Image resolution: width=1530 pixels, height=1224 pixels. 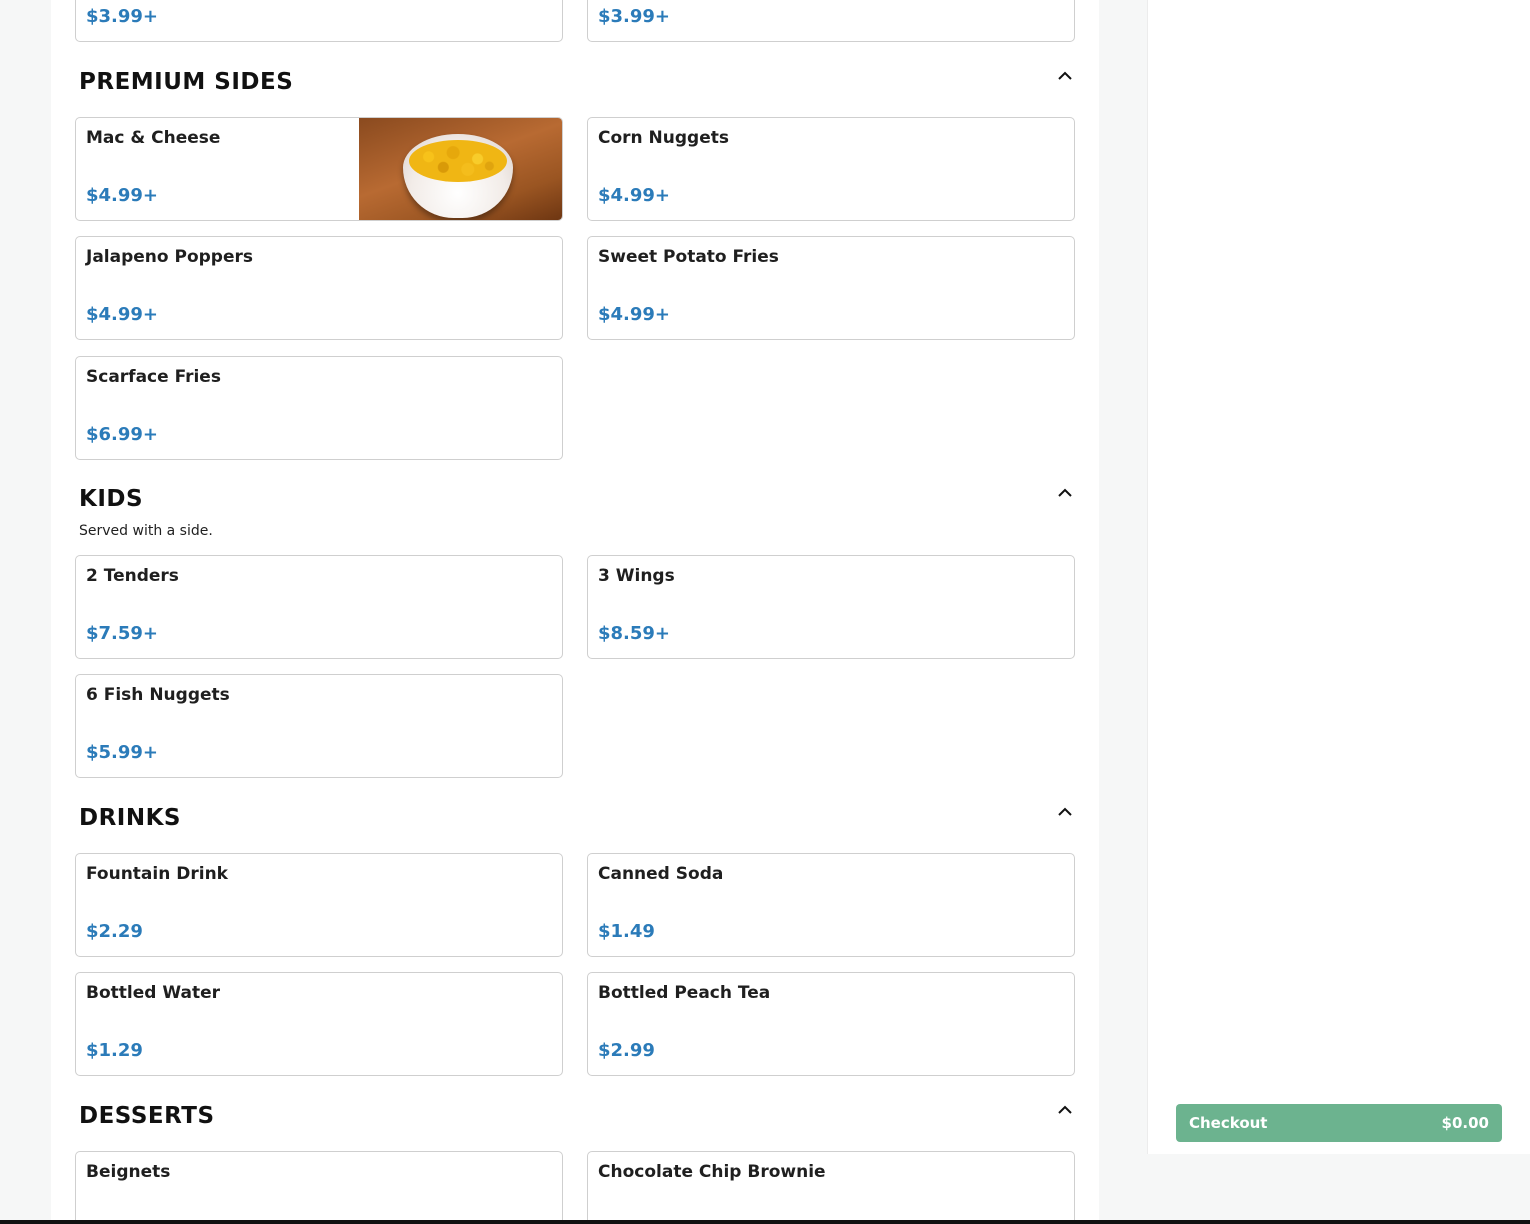 I want to click on item-name: Beignets, so click(x=128, y=1172).